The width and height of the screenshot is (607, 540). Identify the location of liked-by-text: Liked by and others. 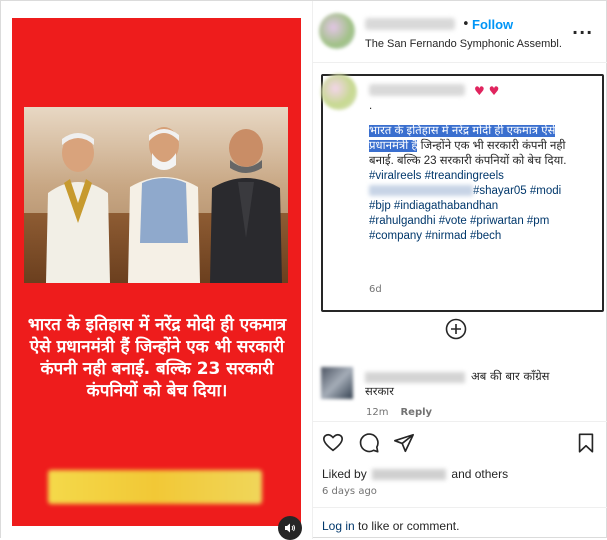
(415, 474).